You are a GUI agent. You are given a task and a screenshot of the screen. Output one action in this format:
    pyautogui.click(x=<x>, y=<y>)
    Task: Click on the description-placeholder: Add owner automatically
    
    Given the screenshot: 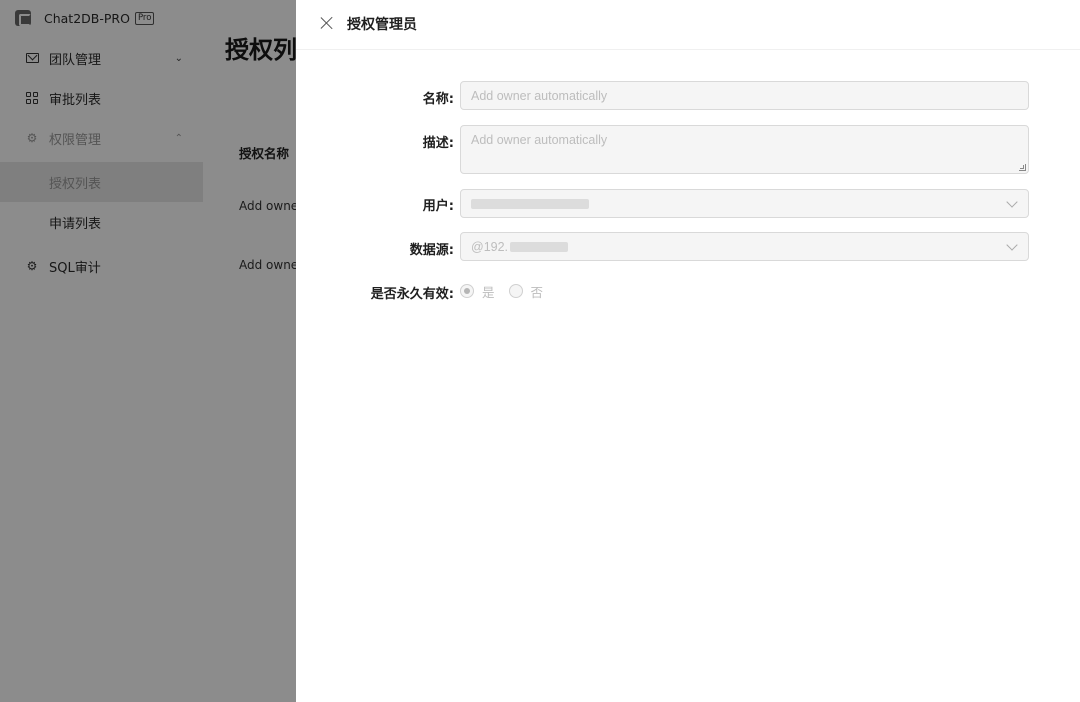 What is the action you would take?
    pyautogui.click(x=539, y=140)
    